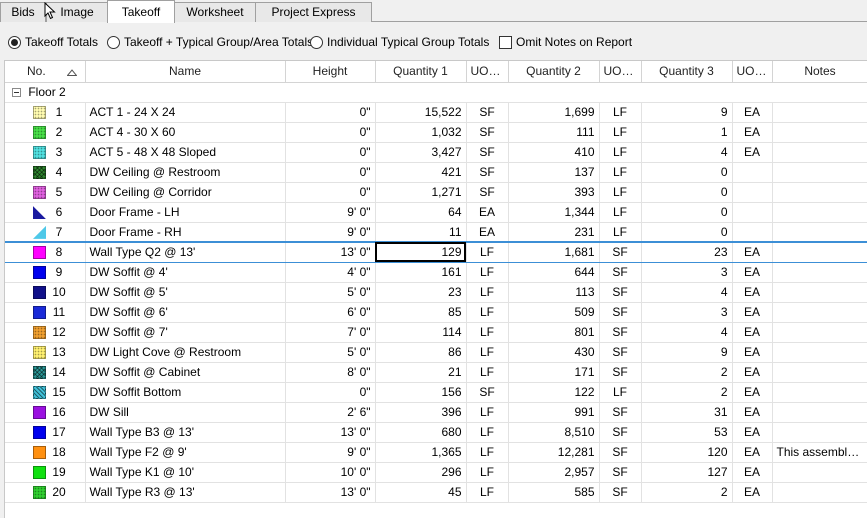 The image size is (867, 518). Describe the element at coordinates (421, 112) in the screenshot. I see `cell-quantity1: 15,522` at that location.